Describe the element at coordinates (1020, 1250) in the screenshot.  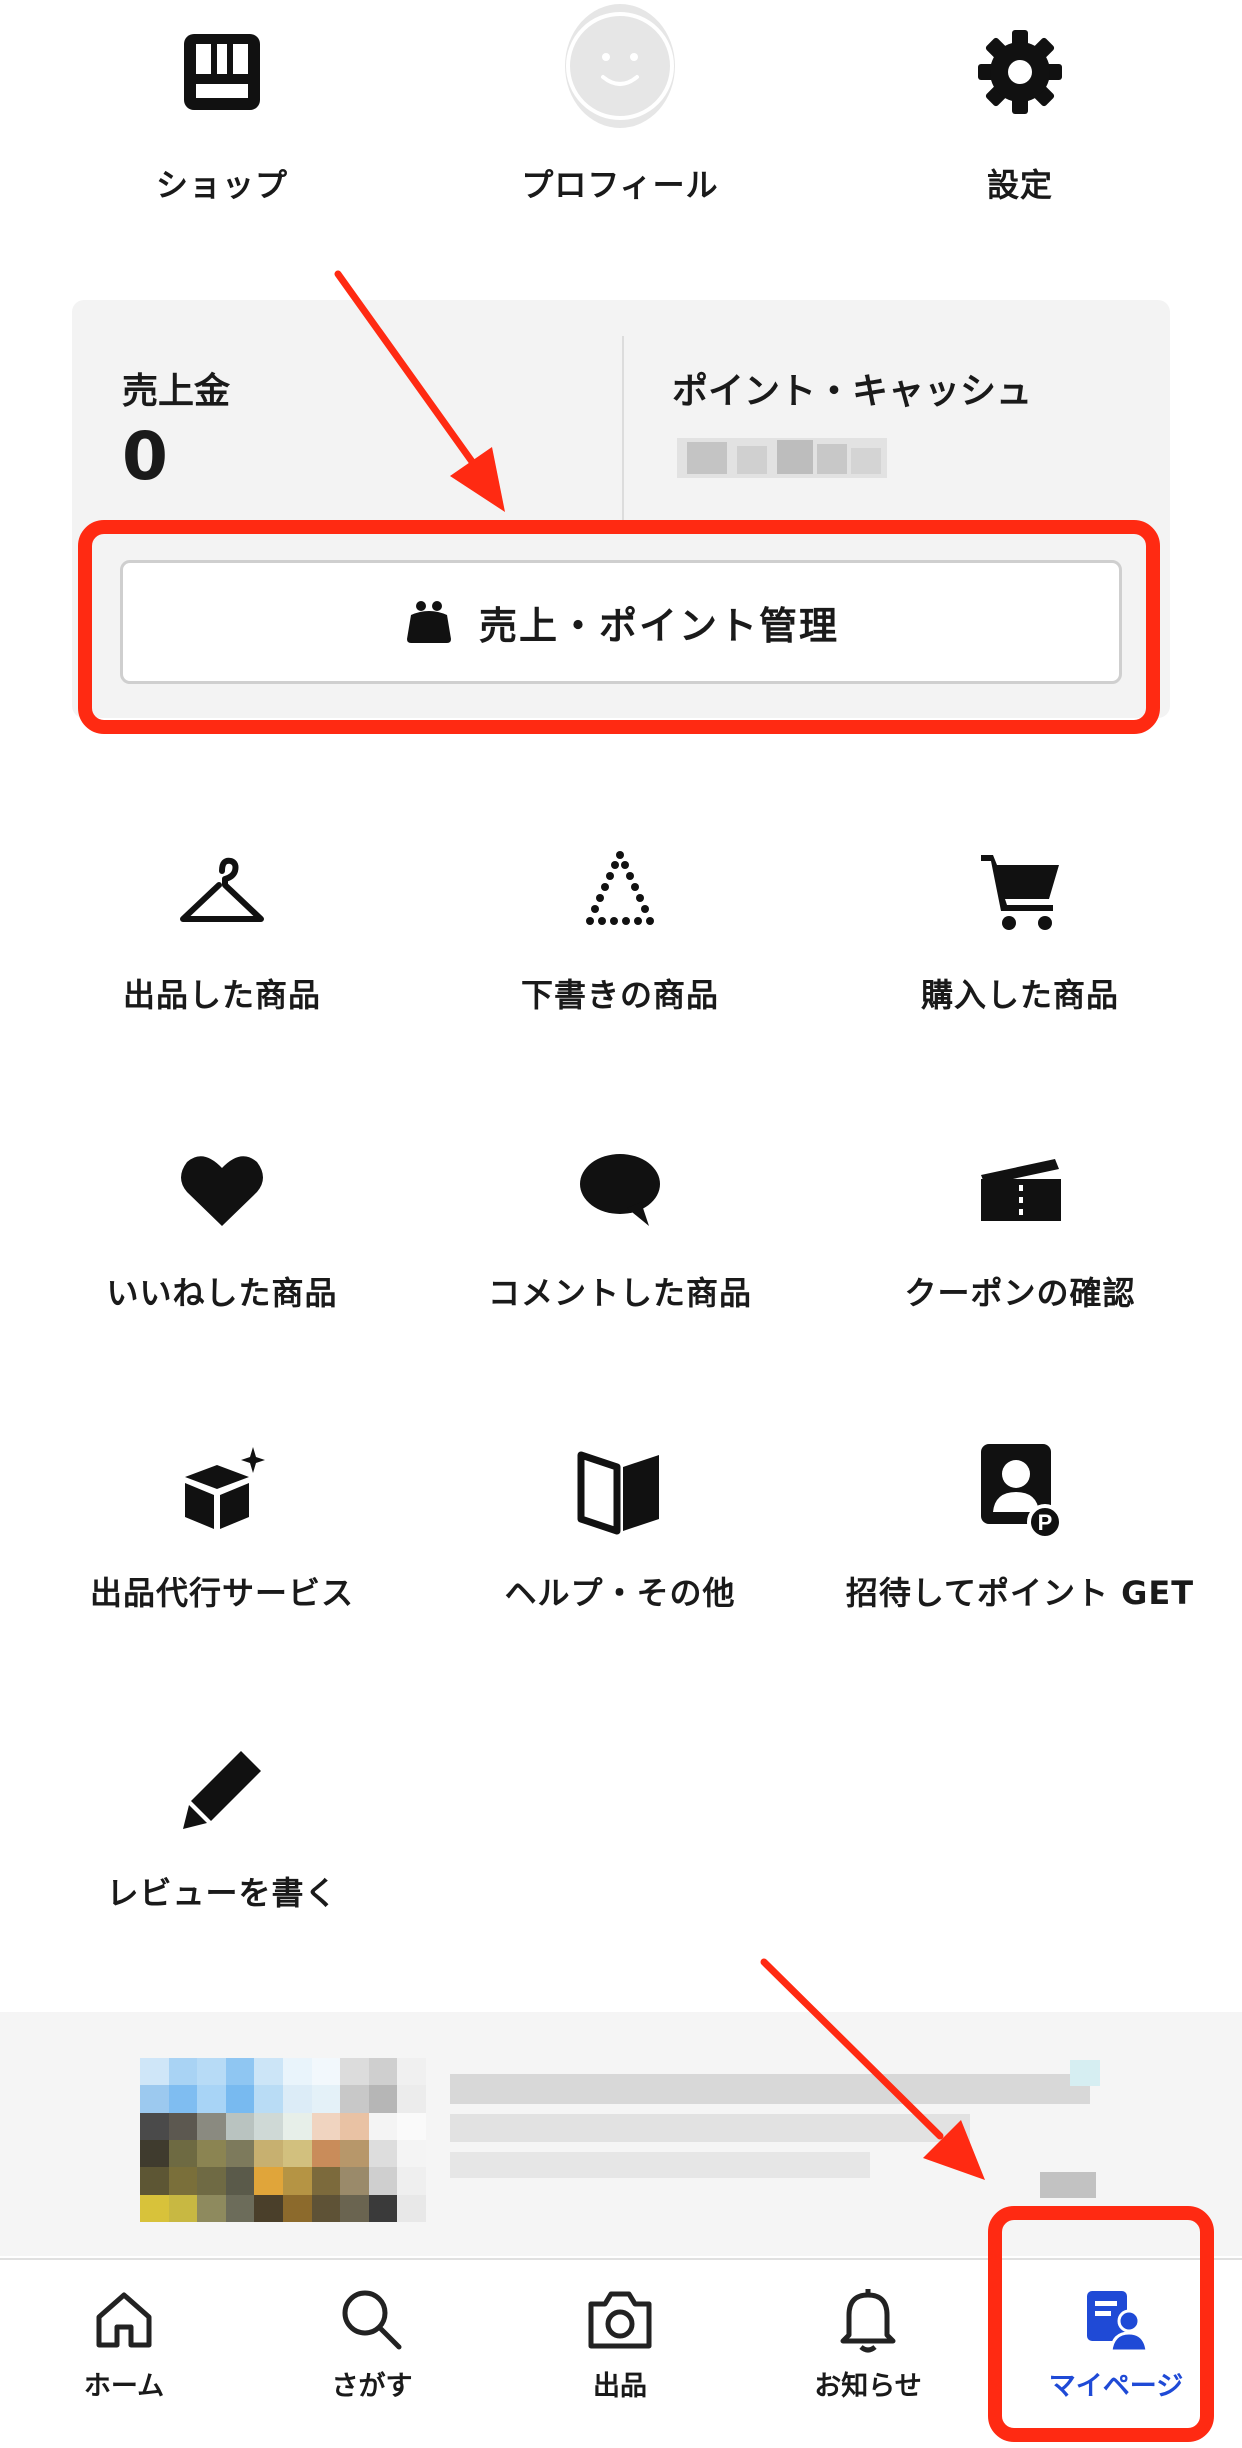
I see `menu-item-coupons: クーポンの確認` at that location.